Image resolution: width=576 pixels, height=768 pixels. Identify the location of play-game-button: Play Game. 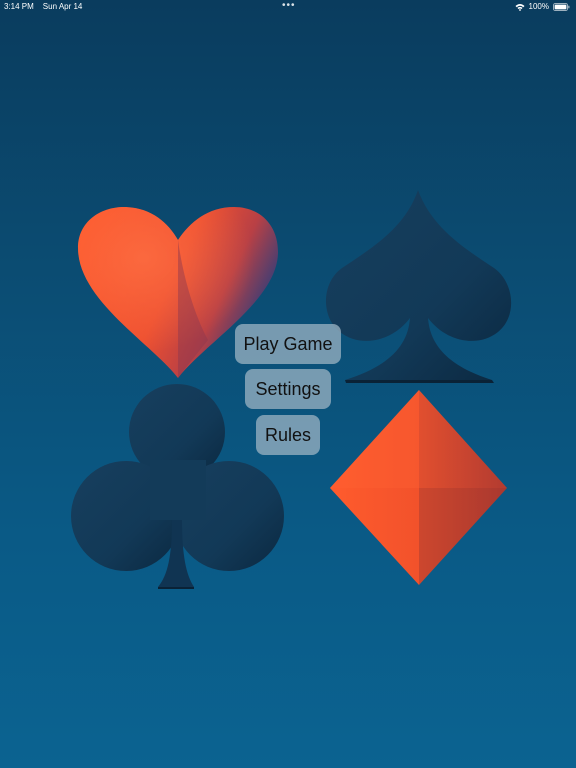
(288, 344).